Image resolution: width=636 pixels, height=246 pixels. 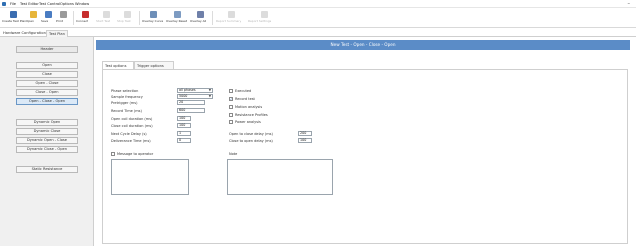 I want to click on menu-options: Options, so click(x=67, y=4).